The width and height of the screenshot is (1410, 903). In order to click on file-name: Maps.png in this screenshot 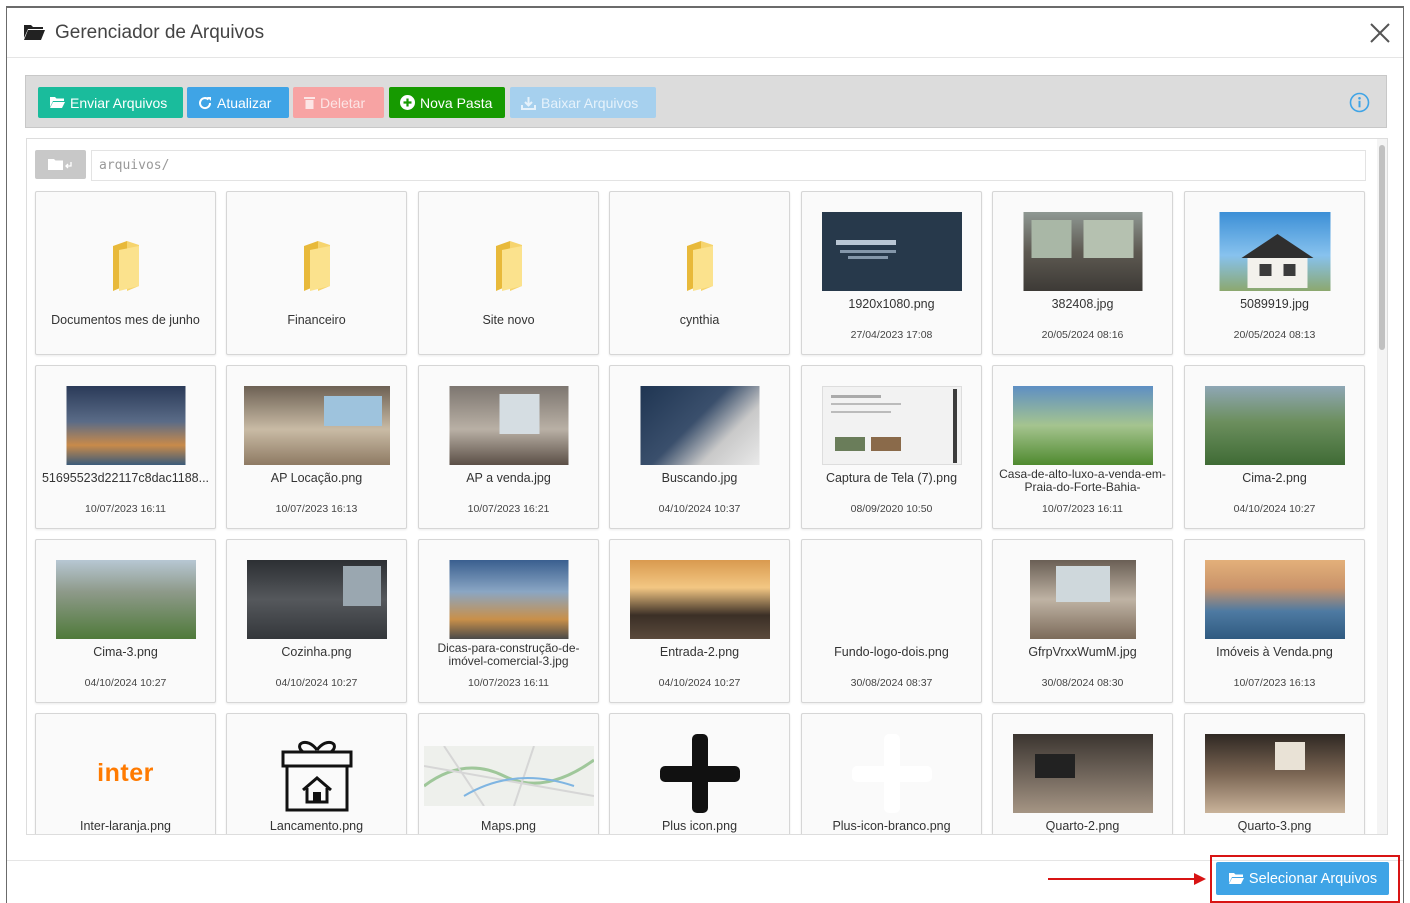, I will do `click(508, 826)`.